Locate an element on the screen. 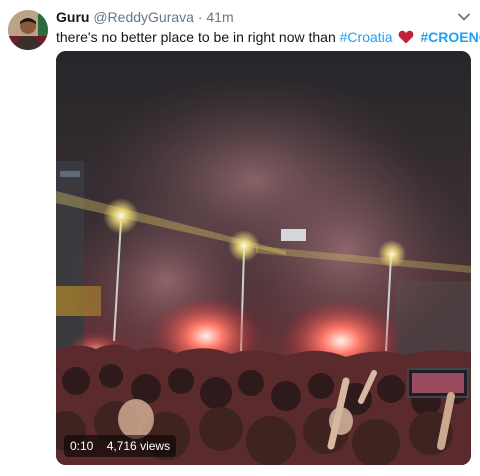 This screenshot has width=480, height=476. video-info-overlay: 0:10 4,716 views is located at coordinates (120, 446).